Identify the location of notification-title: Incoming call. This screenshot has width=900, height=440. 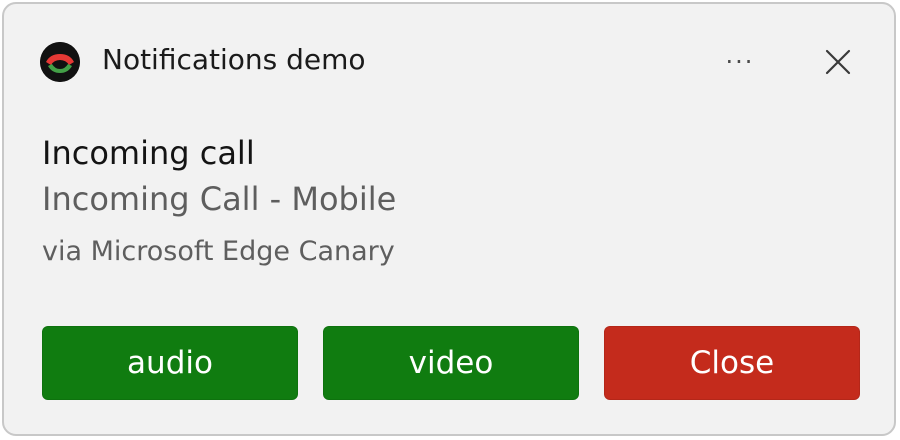
(148, 153).